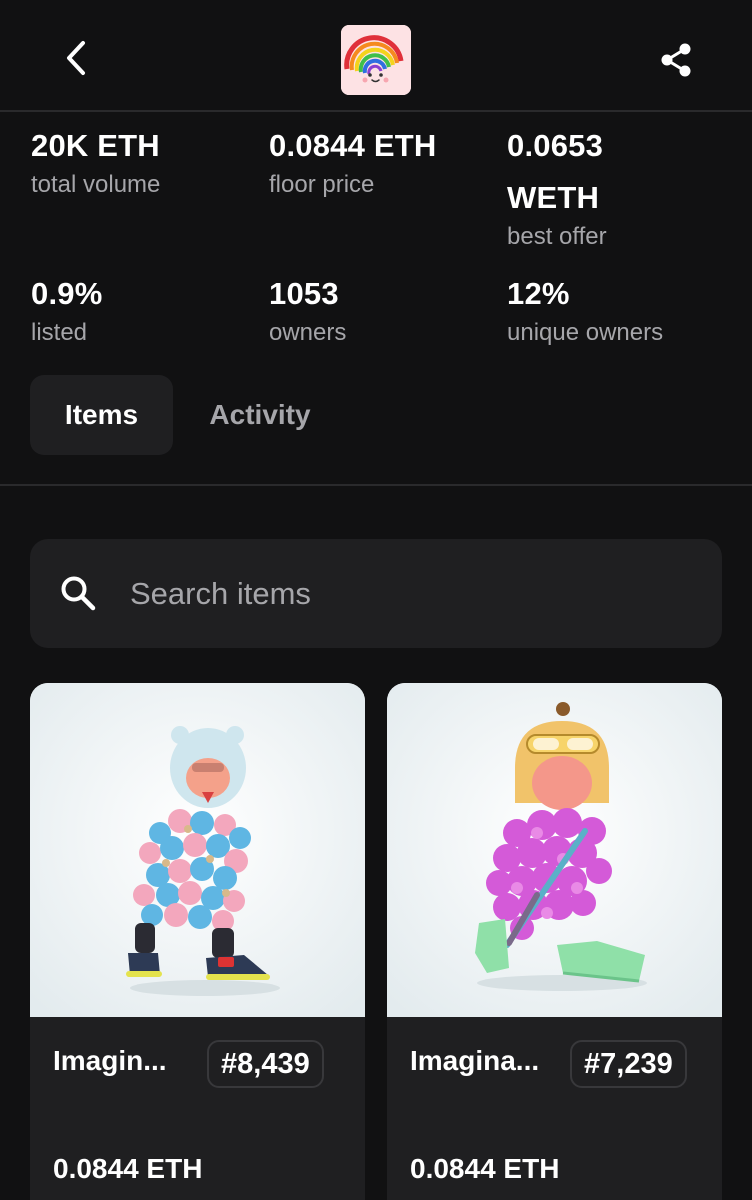  I want to click on stat-total-volume: 20K ETH total volume, so click(95, 159).